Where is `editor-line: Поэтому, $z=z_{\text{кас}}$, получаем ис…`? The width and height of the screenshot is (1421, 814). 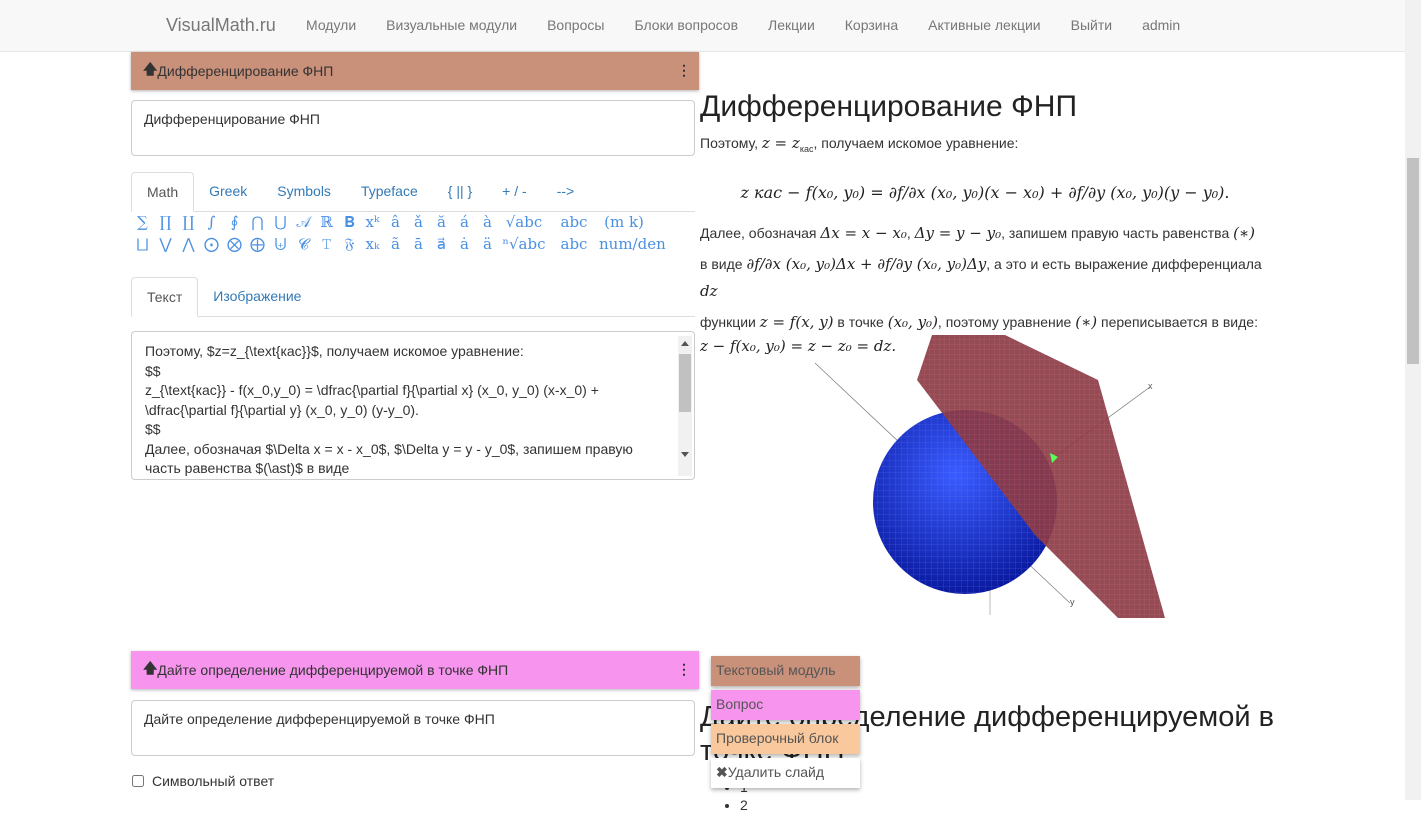 editor-line: Поэтому, $z=z_{\text{кас}}$, получаем ис… is located at coordinates (334, 351).